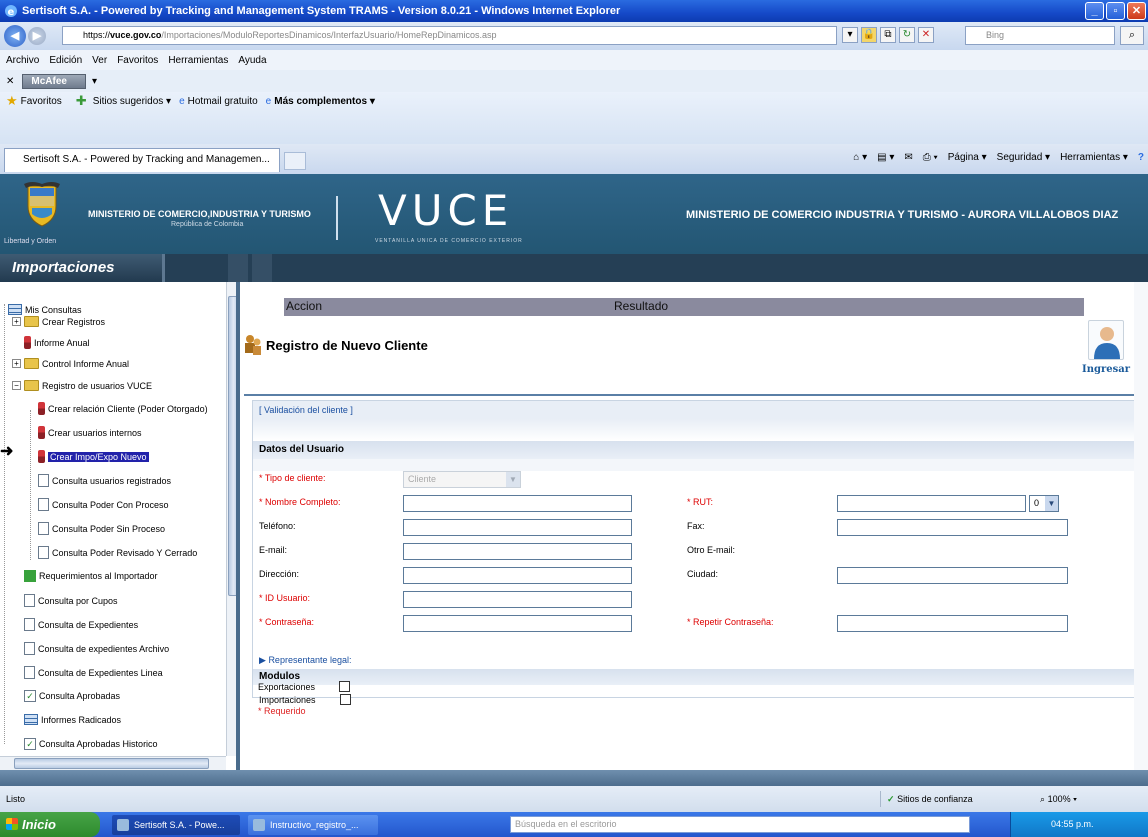 The height and width of the screenshot is (837, 1148). I want to click on sidebar-item-expedientes: Consulta de Expedientes, so click(81, 624).